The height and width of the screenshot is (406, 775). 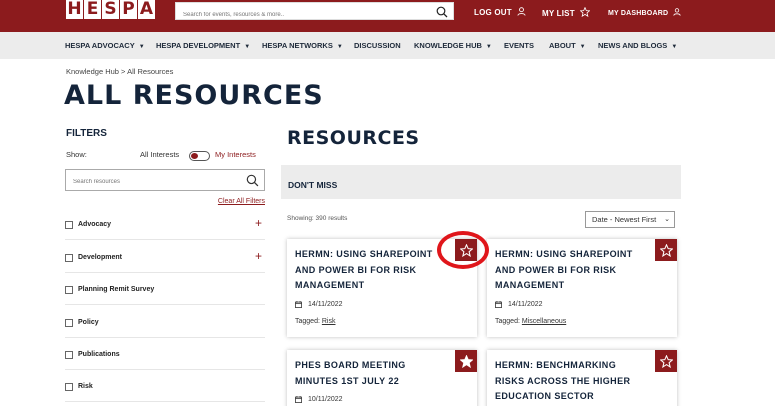 What do you see at coordinates (194, 95) in the screenshot?
I see `page-title: ALL RESOURCES` at bounding box center [194, 95].